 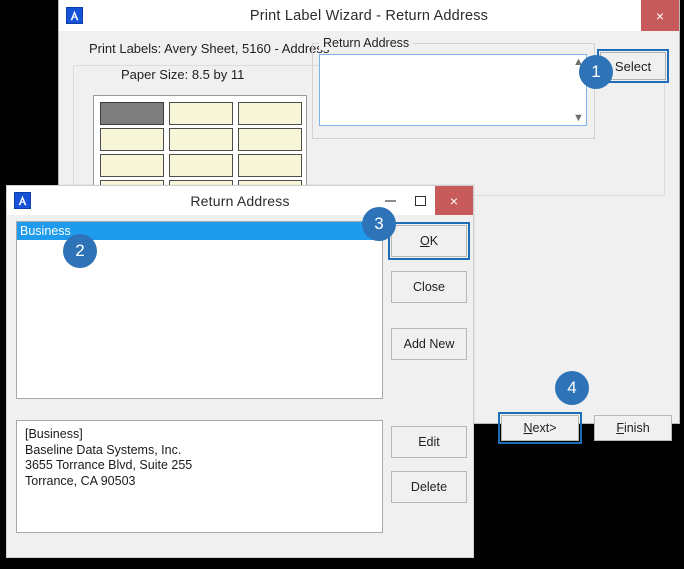 I want to click on callout-badge-1: 1, so click(x=596, y=72).